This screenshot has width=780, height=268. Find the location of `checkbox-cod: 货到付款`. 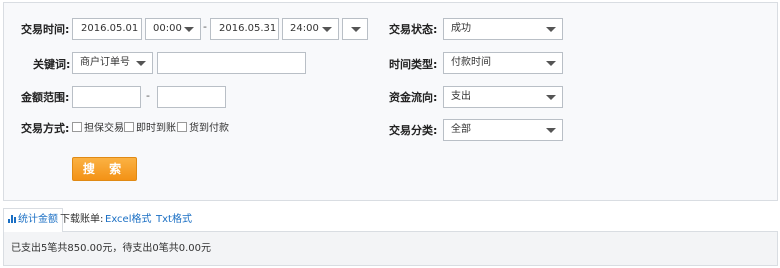

checkbox-cod: 货到付款 is located at coordinates (203, 128).